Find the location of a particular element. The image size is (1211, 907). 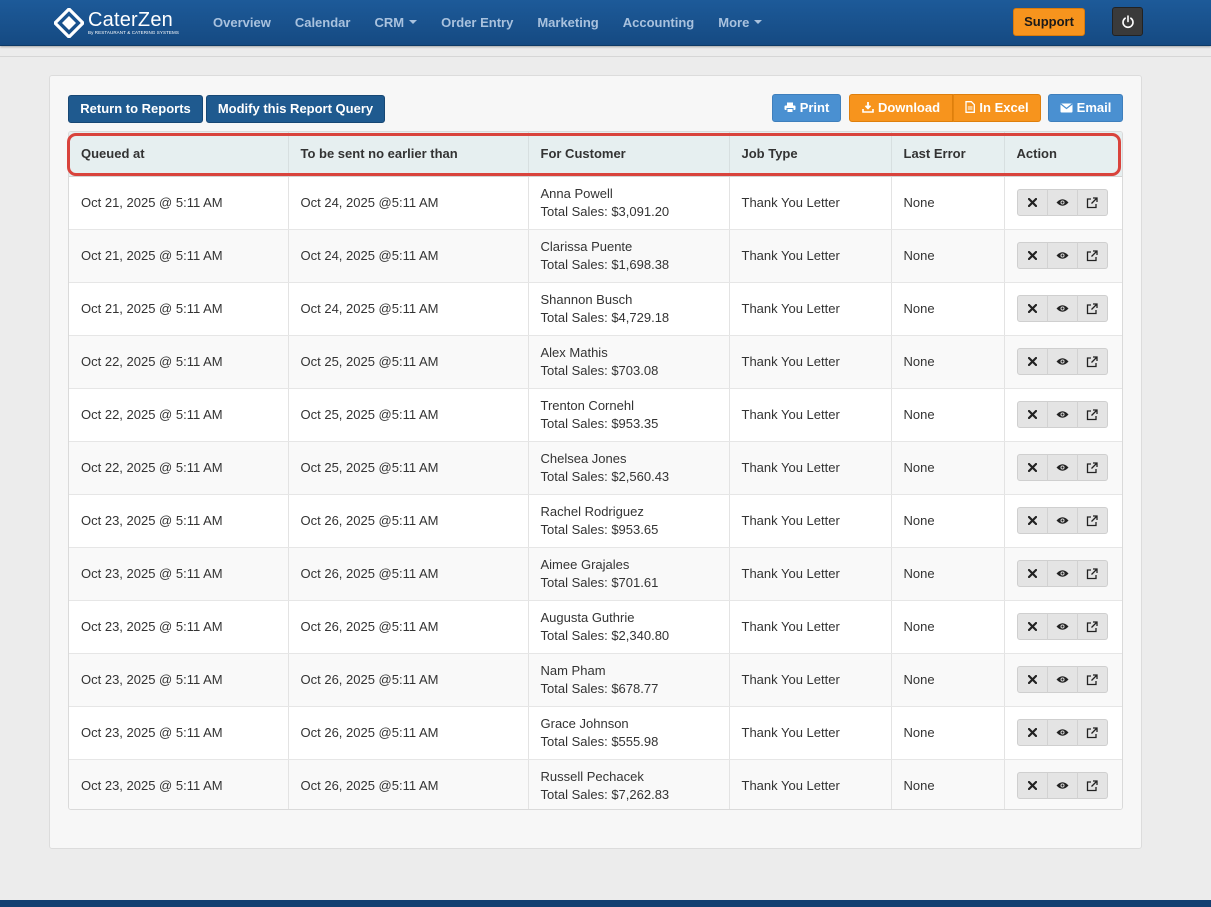

download-button: Download is located at coordinates (901, 108).